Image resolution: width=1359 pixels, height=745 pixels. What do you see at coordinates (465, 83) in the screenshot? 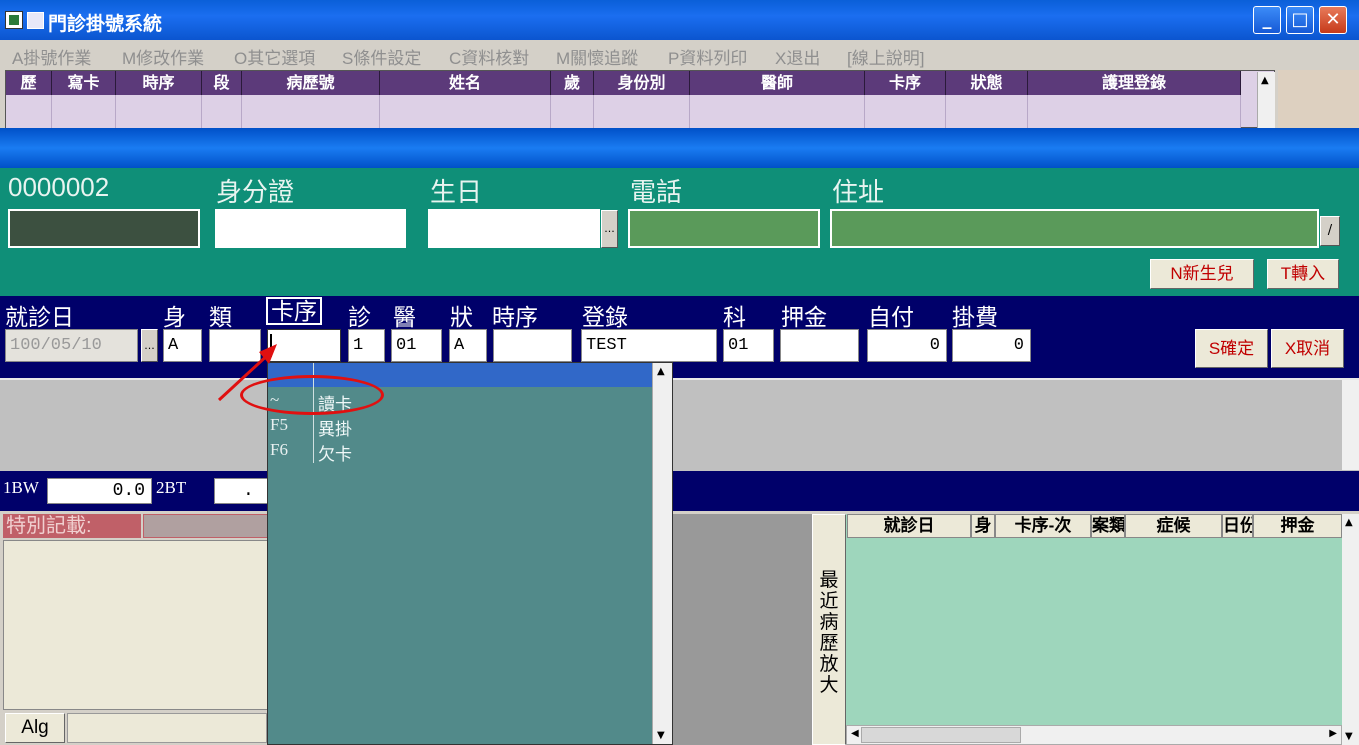
I see `col-name: 姓名` at bounding box center [465, 83].